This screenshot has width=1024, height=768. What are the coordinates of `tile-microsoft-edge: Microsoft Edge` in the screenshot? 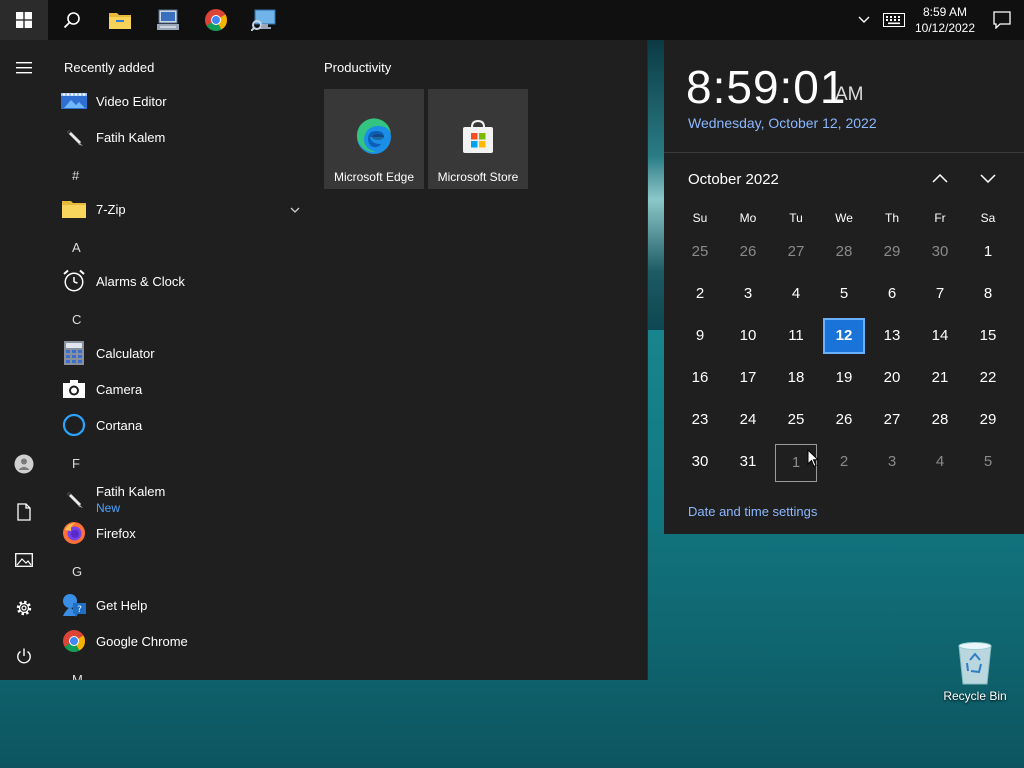 It's located at (374, 139).